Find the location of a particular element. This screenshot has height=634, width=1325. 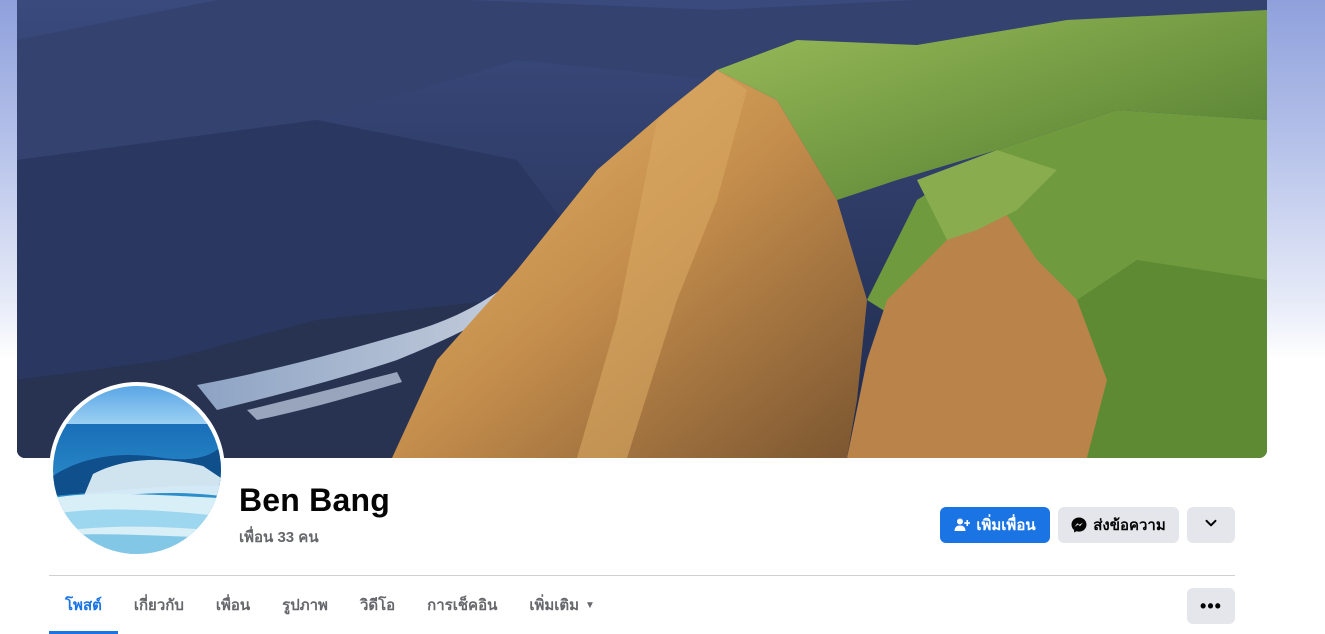

profile-options-button is located at coordinates (1211, 525).